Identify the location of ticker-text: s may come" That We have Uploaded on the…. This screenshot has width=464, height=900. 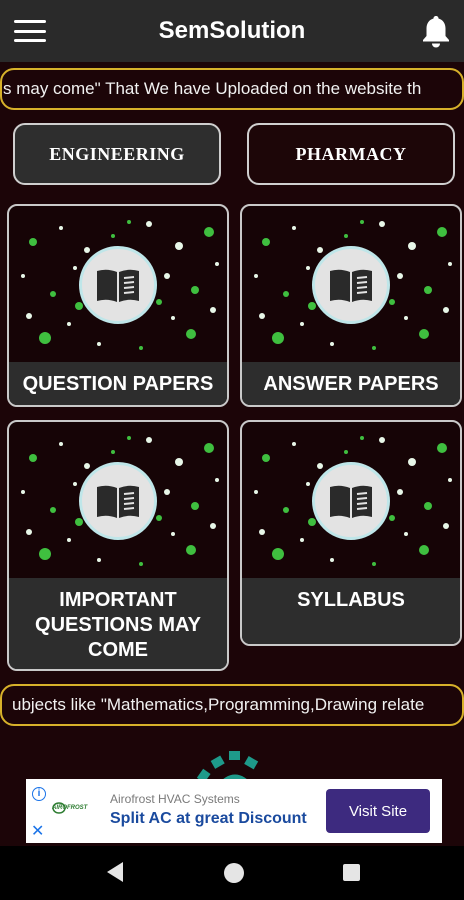
(212, 88).